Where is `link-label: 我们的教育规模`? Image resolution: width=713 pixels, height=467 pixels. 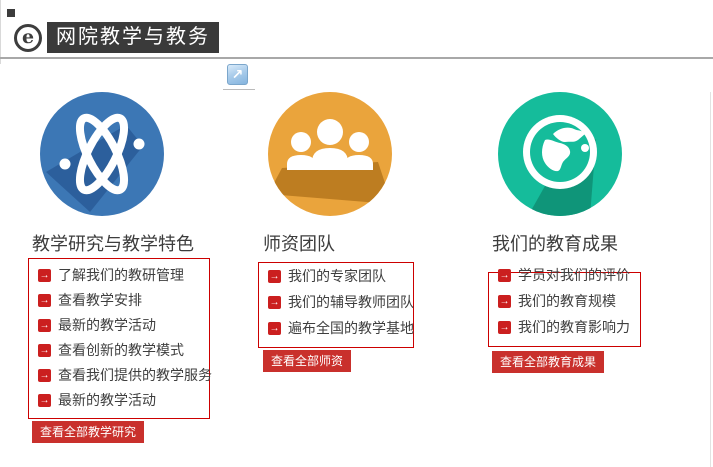 link-label: 我们的教育规模 is located at coordinates (567, 301).